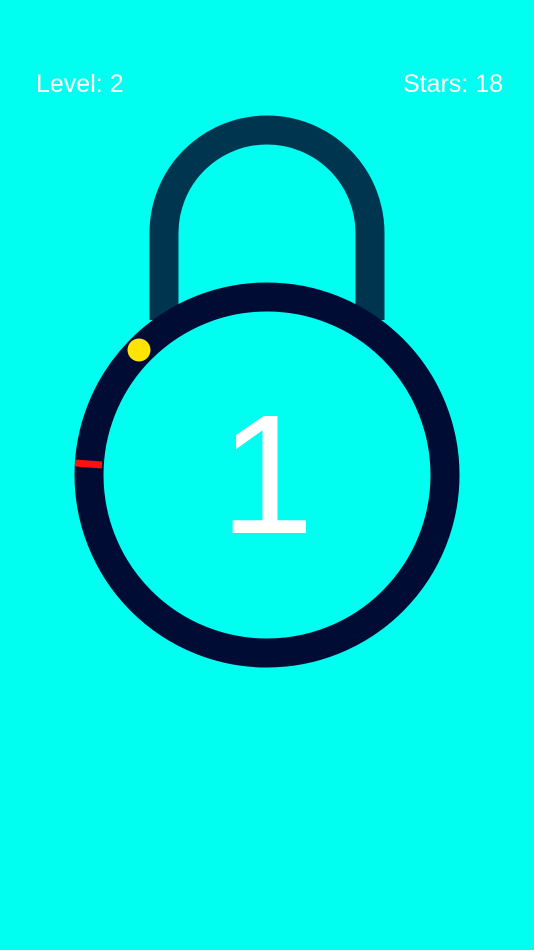 This screenshot has height=950, width=534. I want to click on remaining-count: 1, so click(267, 475).